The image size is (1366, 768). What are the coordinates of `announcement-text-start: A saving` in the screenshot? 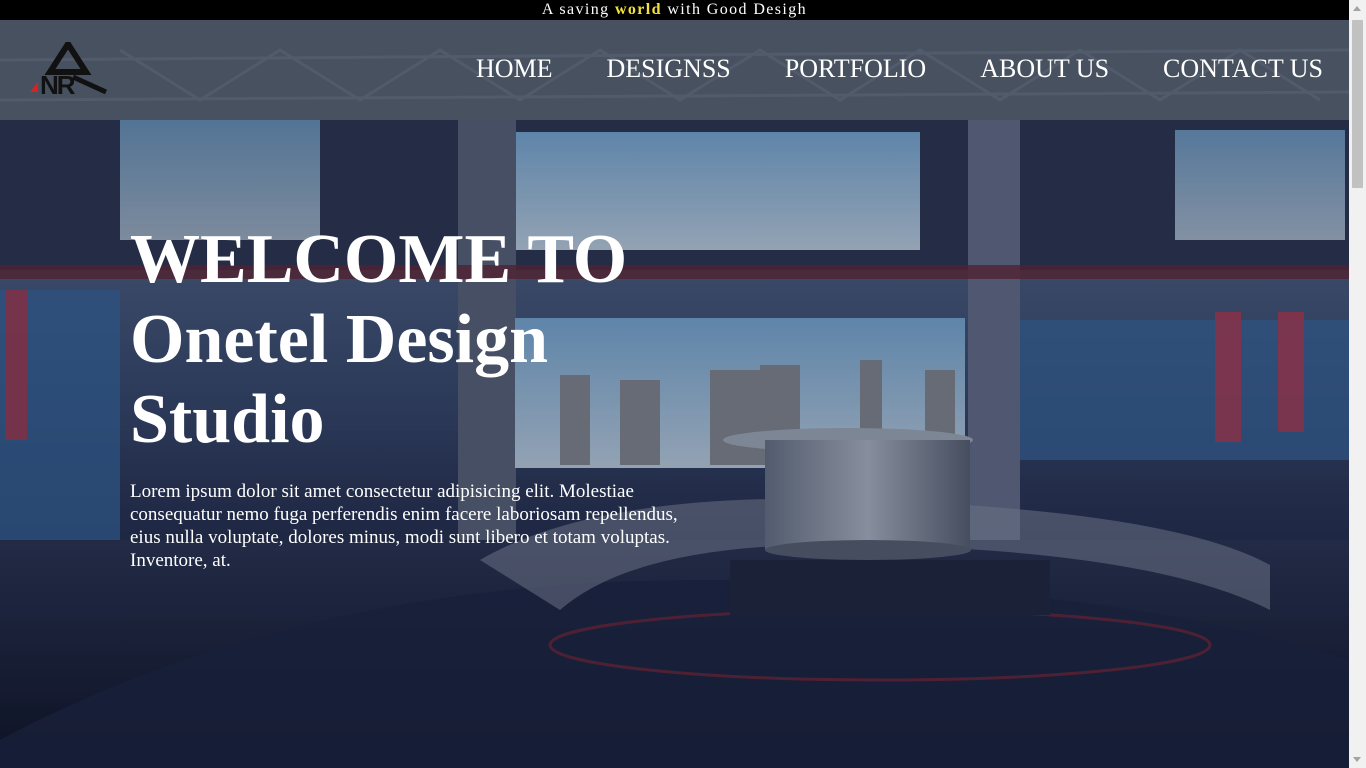 It's located at (578, 9).